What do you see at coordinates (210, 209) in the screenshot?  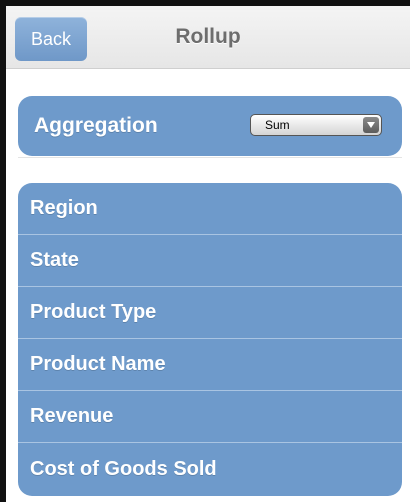 I see `list-item-region: Region` at bounding box center [210, 209].